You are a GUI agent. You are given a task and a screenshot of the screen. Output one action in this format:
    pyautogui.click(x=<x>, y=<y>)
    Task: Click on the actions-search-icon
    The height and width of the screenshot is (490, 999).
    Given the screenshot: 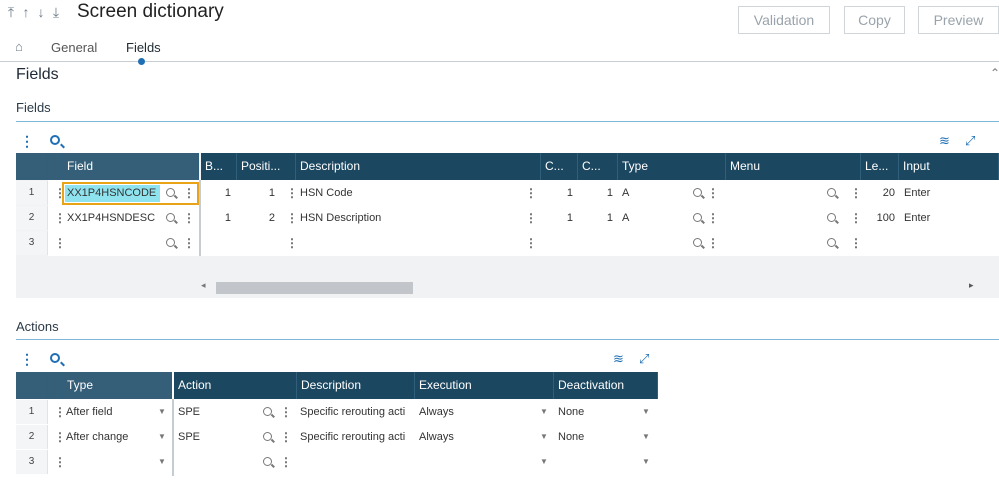 What is the action you would take?
    pyautogui.click(x=55, y=358)
    